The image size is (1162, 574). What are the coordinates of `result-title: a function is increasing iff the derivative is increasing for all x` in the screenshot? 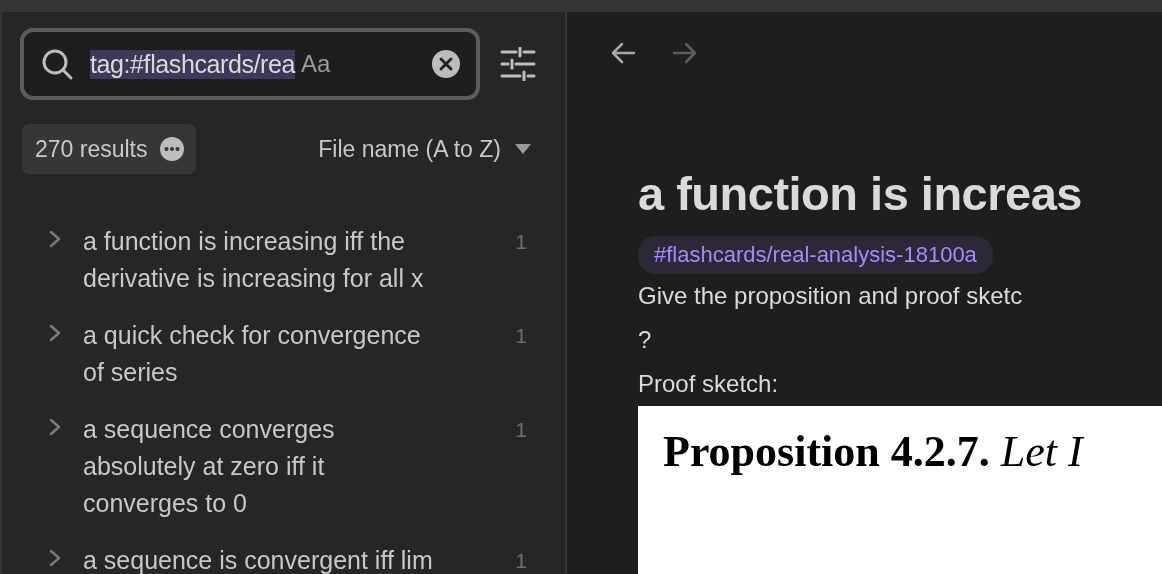 It's located at (263, 260).